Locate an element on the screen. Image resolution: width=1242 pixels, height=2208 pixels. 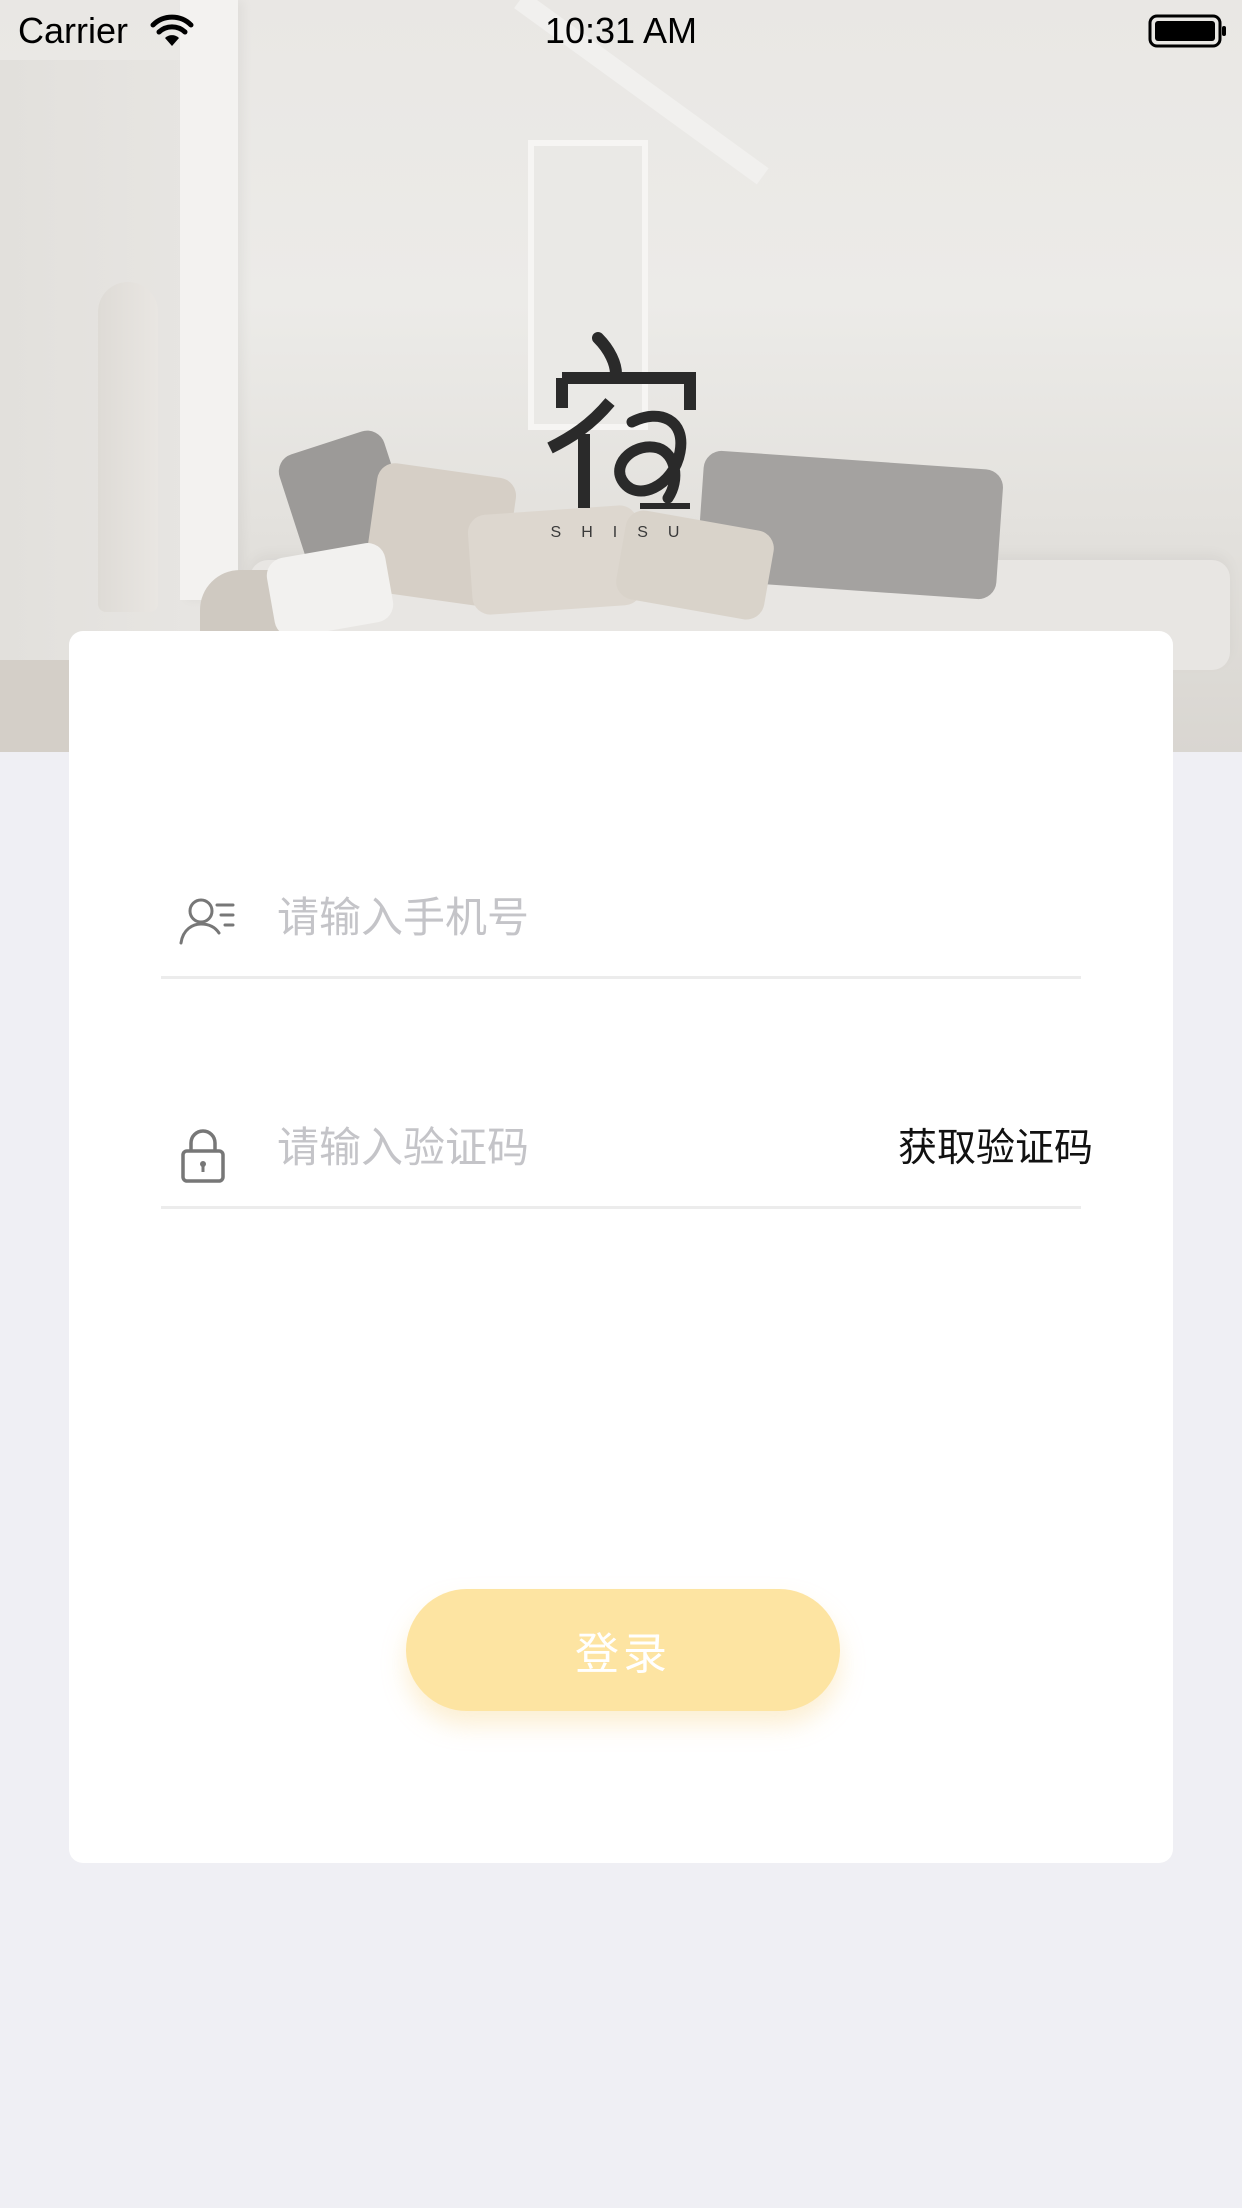
phone-field is located at coordinates (621, 914).